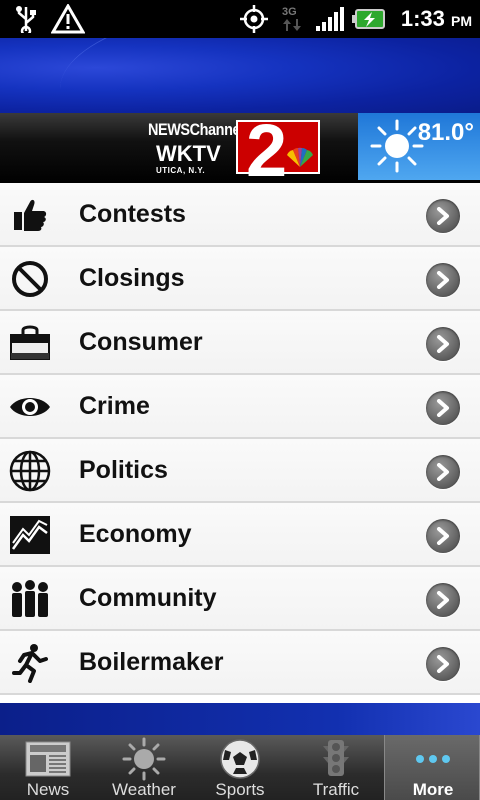  What do you see at coordinates (181, 170) in the screenshot?
I see `logo-city-text: UTICA, N.Y.` at bounding box center [181, 170].